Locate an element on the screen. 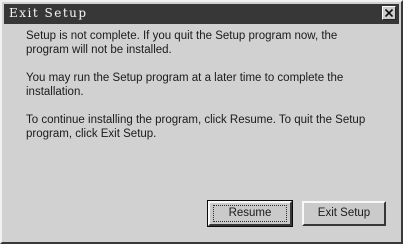 Image resolution: width=403 pixels, height=244 pixels. resume-button-label: Resume is located at coordinates (250, 213).